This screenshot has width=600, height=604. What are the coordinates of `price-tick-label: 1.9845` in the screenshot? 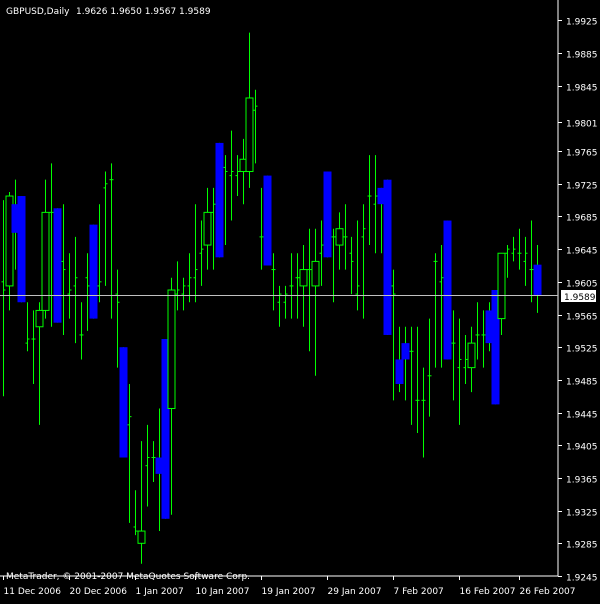 It's located at (582, 89).